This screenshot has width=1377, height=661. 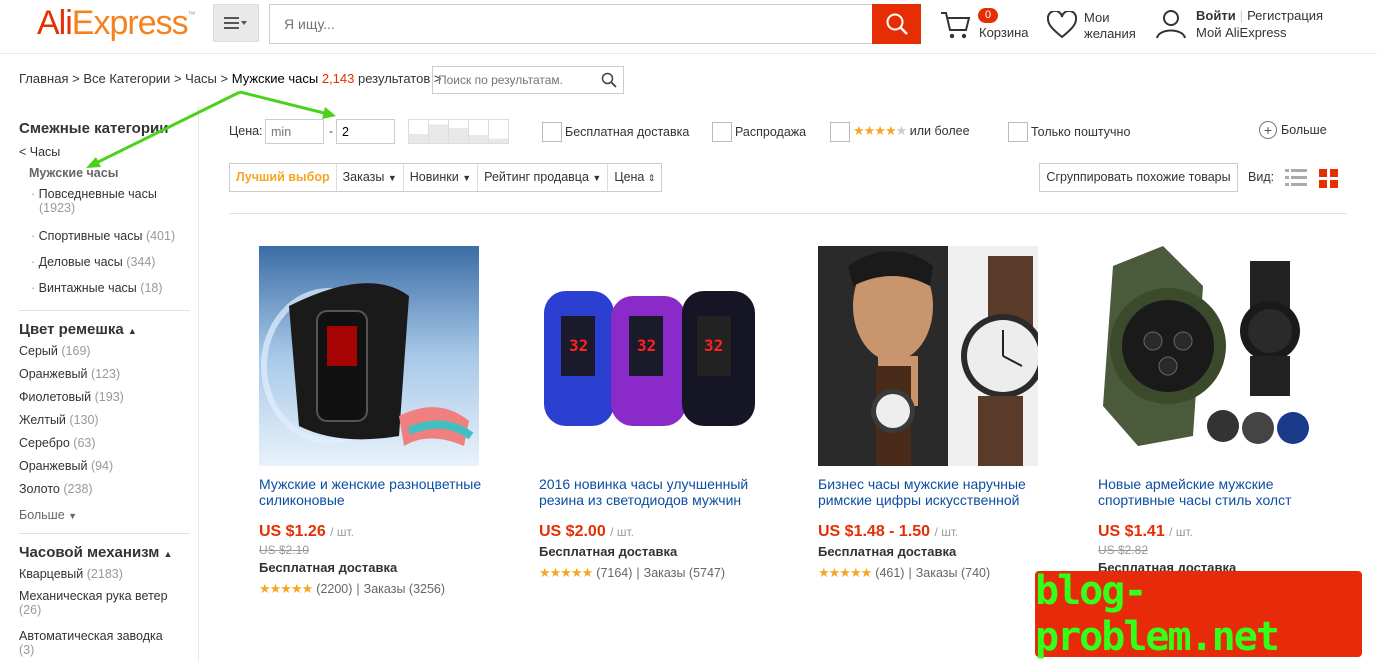 What do you see at coordinates (94, 201) in the screenshot?
I see `sidebar-subcategory: · Повседневные часы (1923)` at bounding box center [94, 201].